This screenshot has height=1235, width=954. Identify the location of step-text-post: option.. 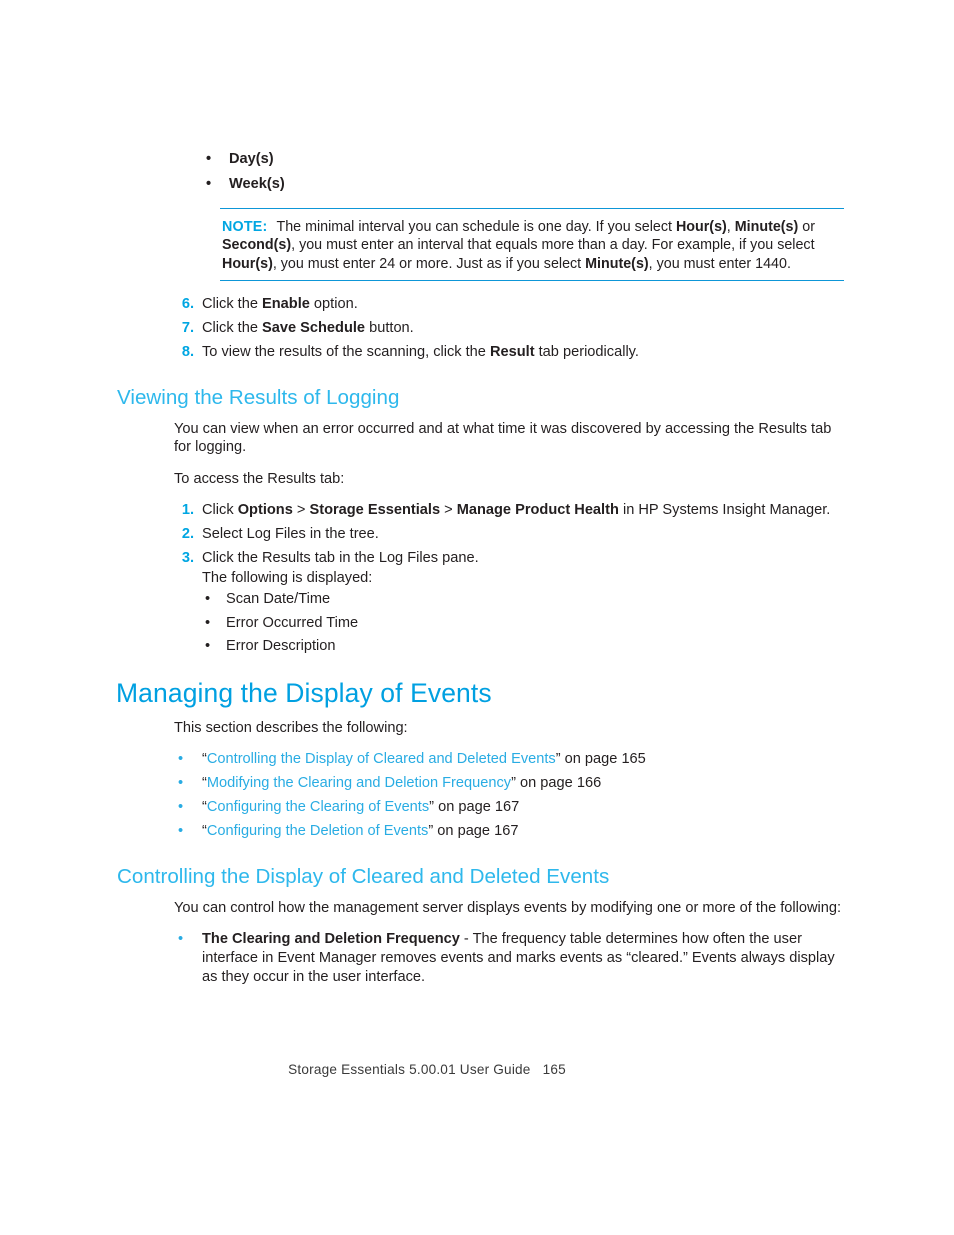
(333, 304).